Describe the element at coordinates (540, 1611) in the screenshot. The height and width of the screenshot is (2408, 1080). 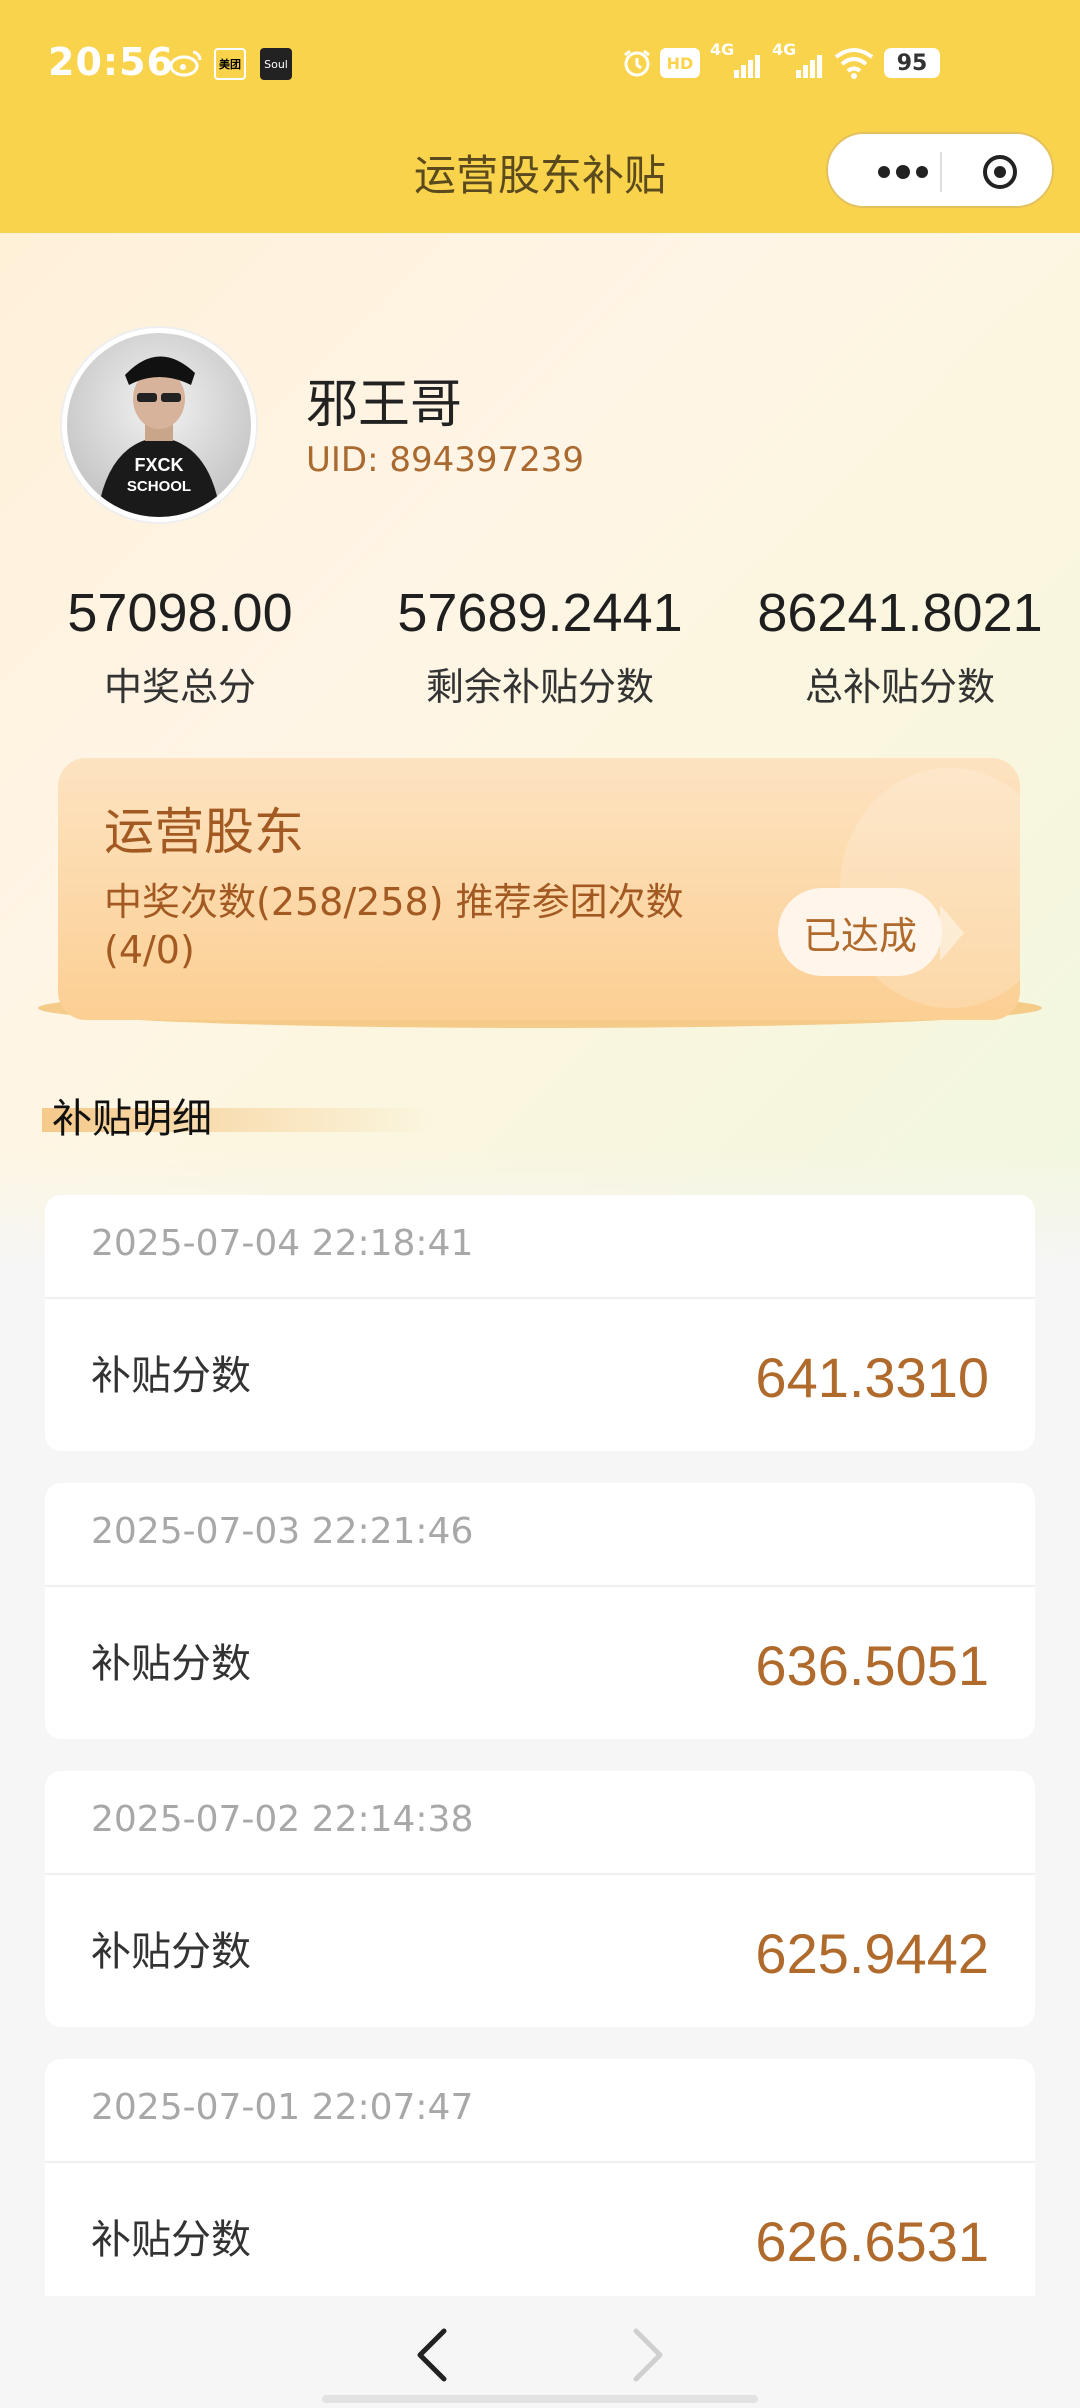
I see `list-item: 2025-07-03 22:21:46 补贴分数 636.5051` at that location.